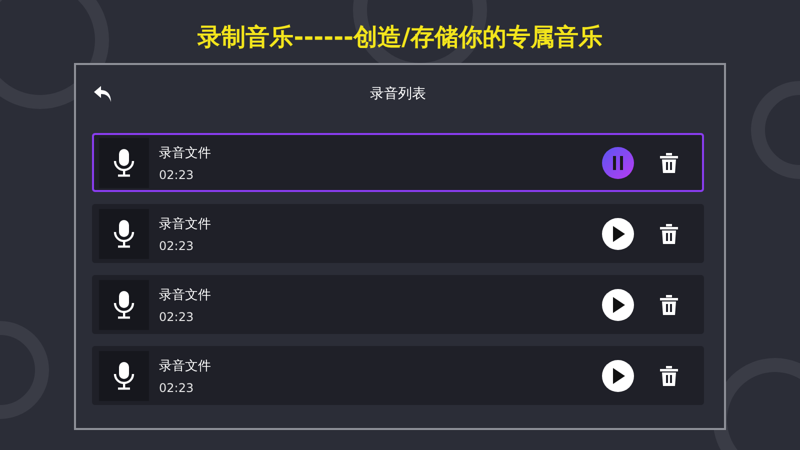 This screenshot has height=450, width=800. Describe the element at coordinates (398, 94) in the screenshot. I see `panel-title: 录音列表` at that location.